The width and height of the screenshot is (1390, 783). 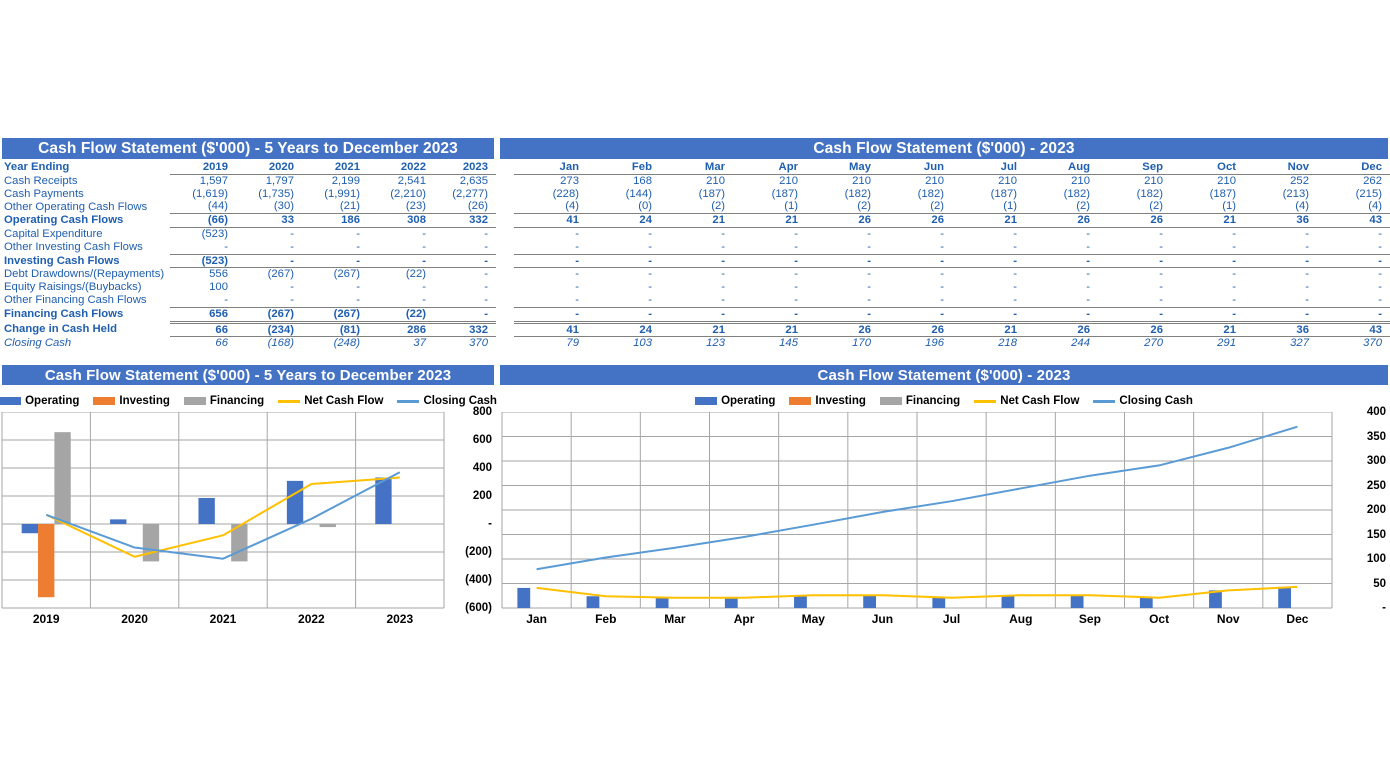 What do you see at coordinates (1143, 401) in the screenshot?
I see `legend-item-closing-cash: Closing Cash` at bounding box center [1143, 401].